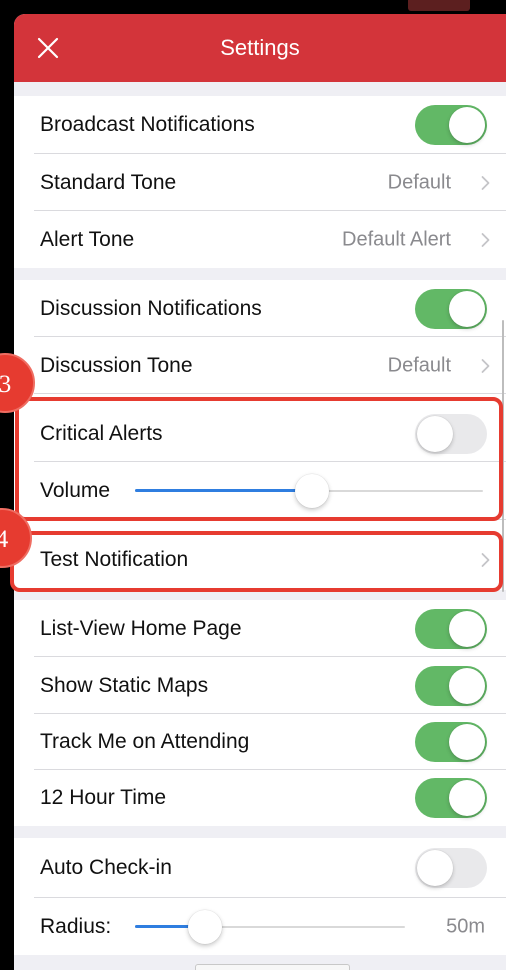 The image size is (506, 970). I want to click on row-label: Track Me on Attending, so click(145, 741).